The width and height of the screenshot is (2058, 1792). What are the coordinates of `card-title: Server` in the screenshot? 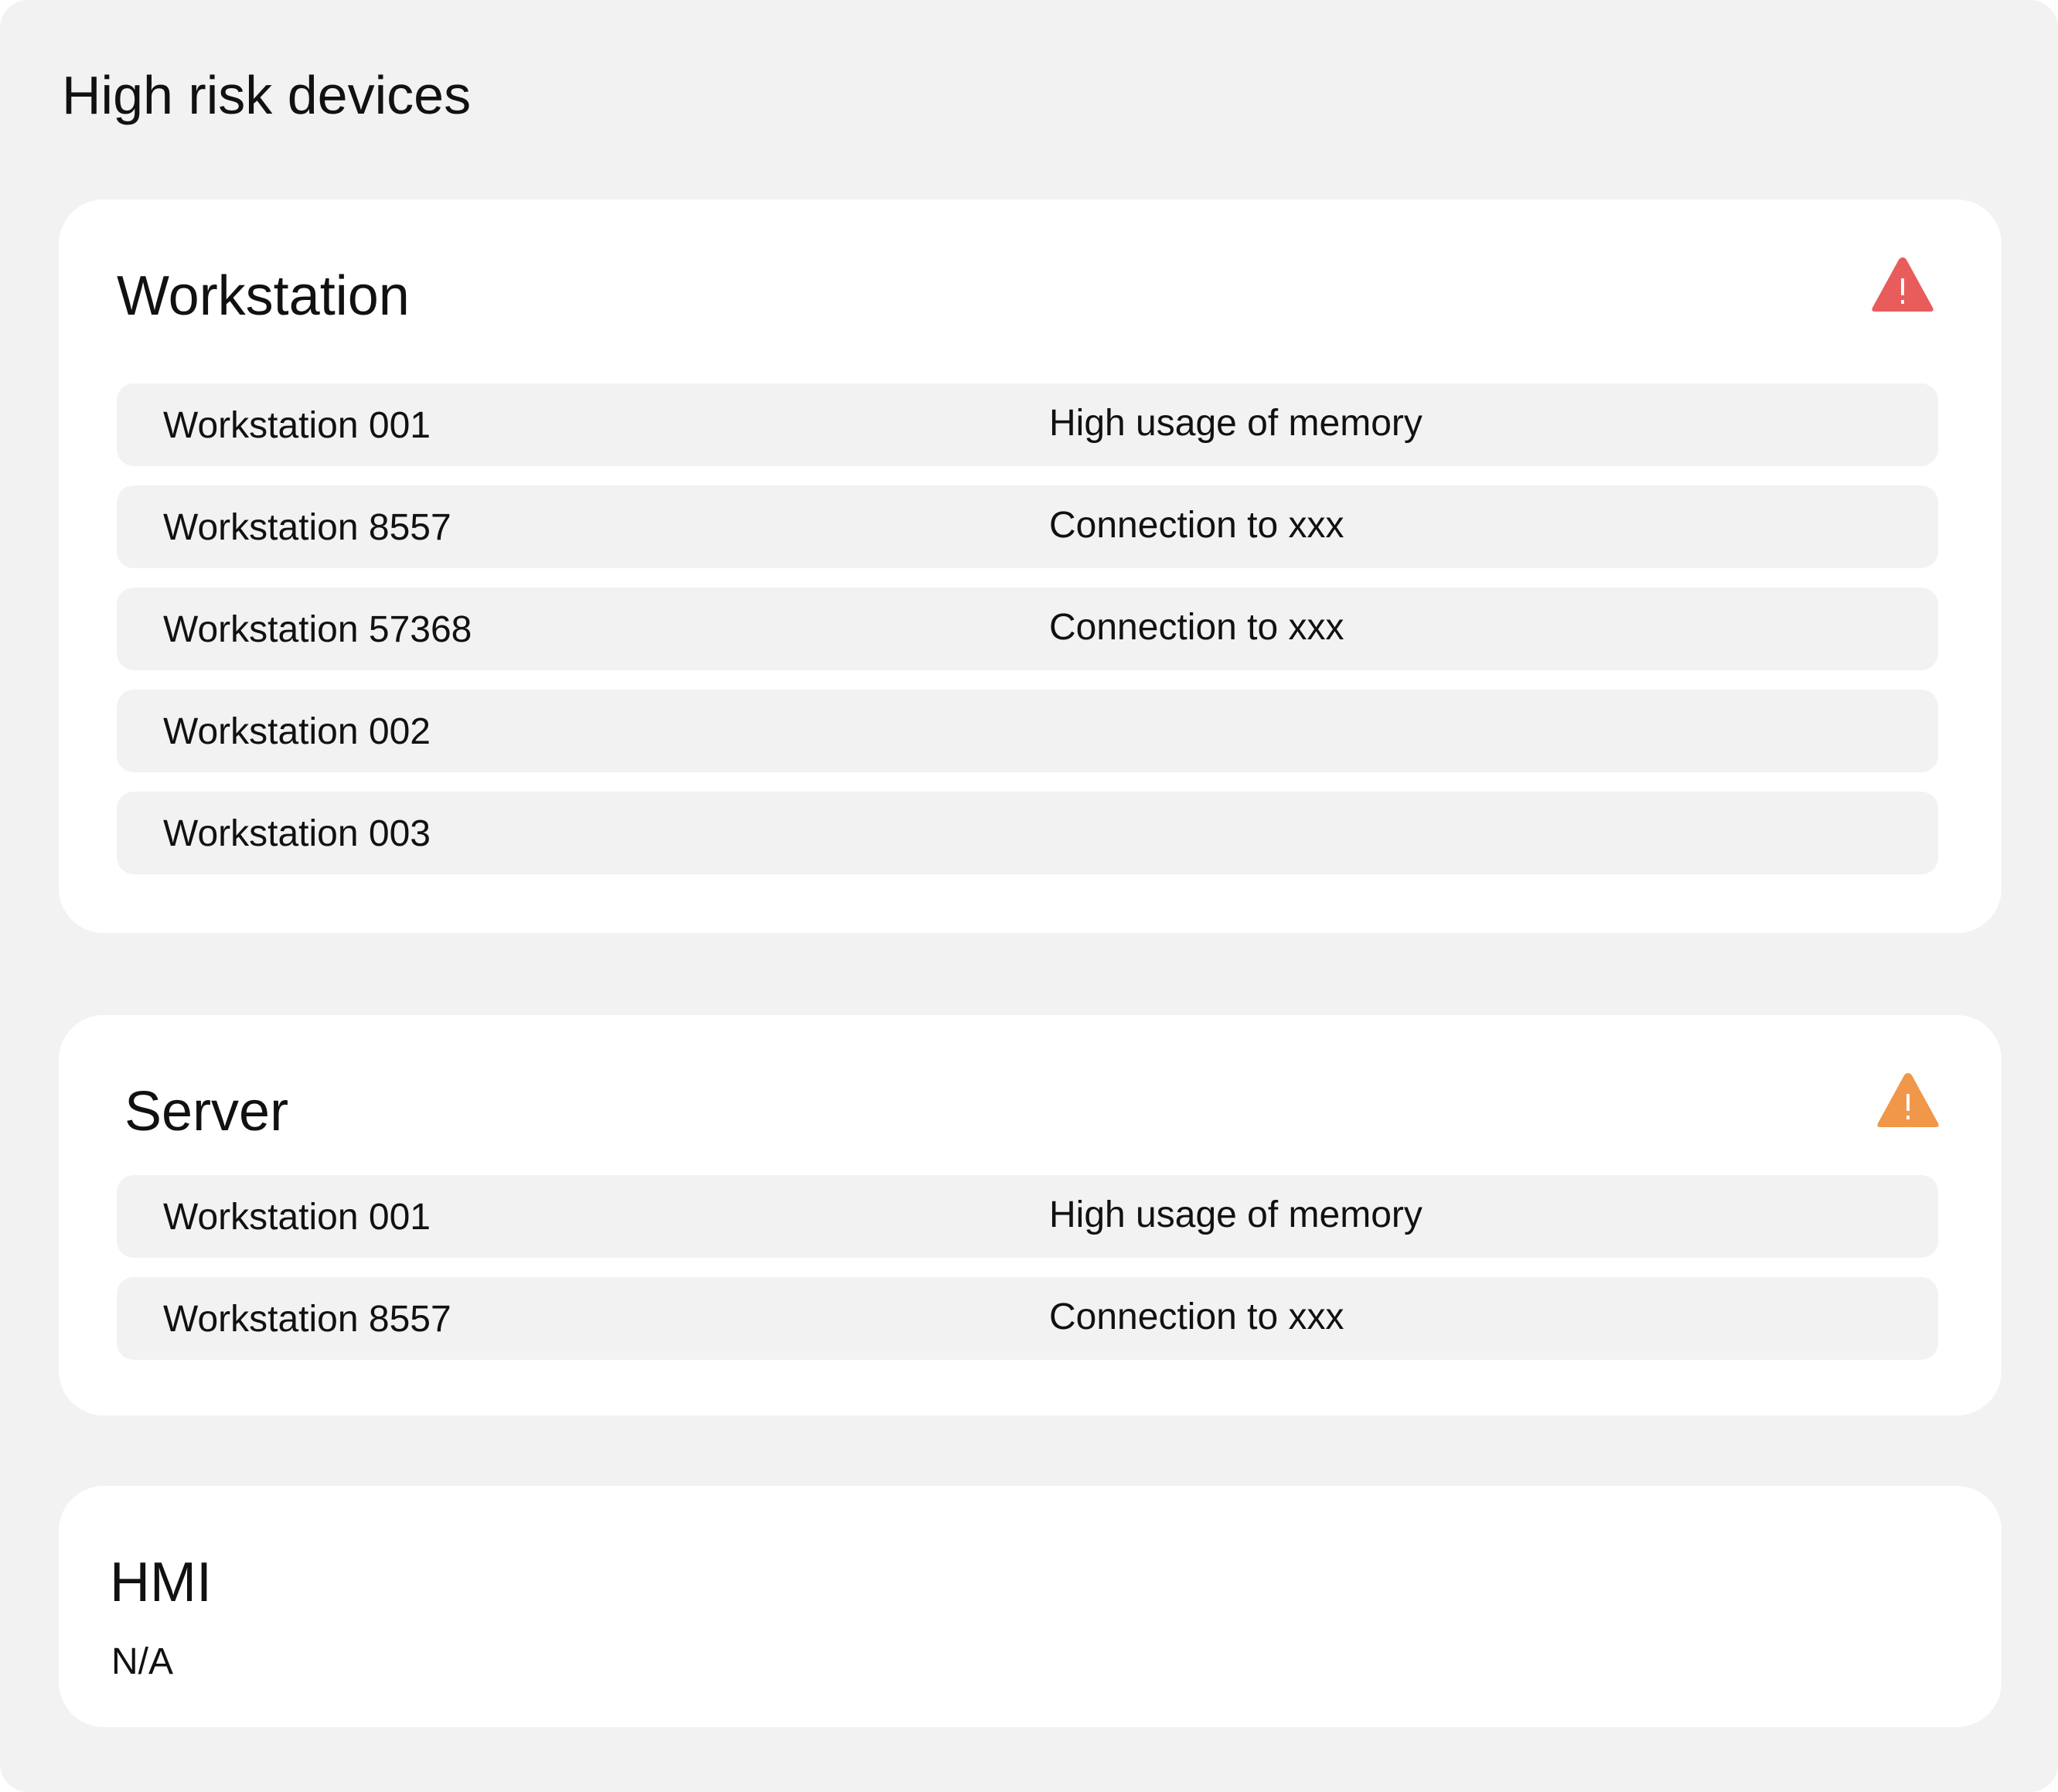 It's located at (206, 1112).